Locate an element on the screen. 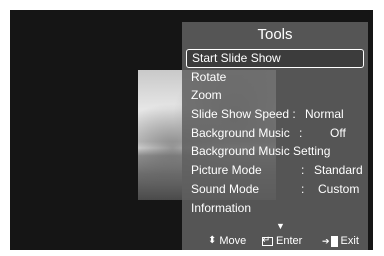  menu-item-zoom: Zoom is located at coordinates (275, 95).